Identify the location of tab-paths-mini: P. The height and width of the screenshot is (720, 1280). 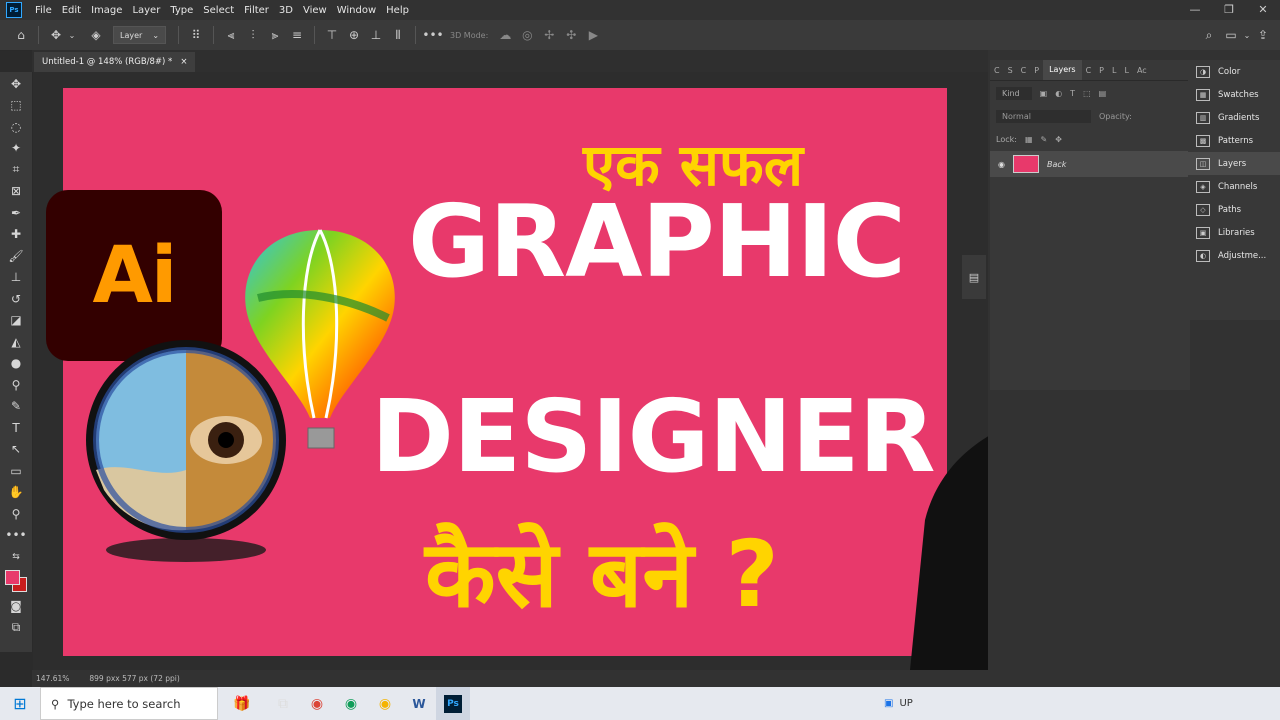
(1101, 70).